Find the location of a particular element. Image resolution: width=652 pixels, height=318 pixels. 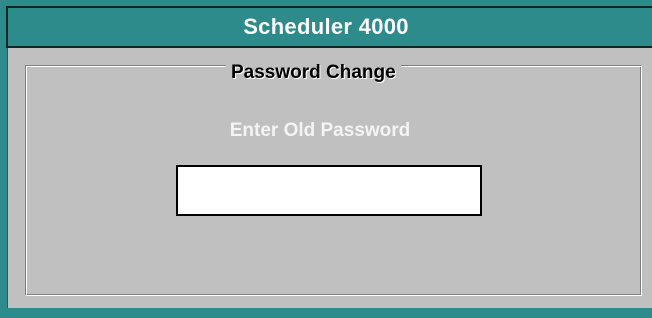

old-password-label: Enter Old Password is located at coordinates (320, 130).